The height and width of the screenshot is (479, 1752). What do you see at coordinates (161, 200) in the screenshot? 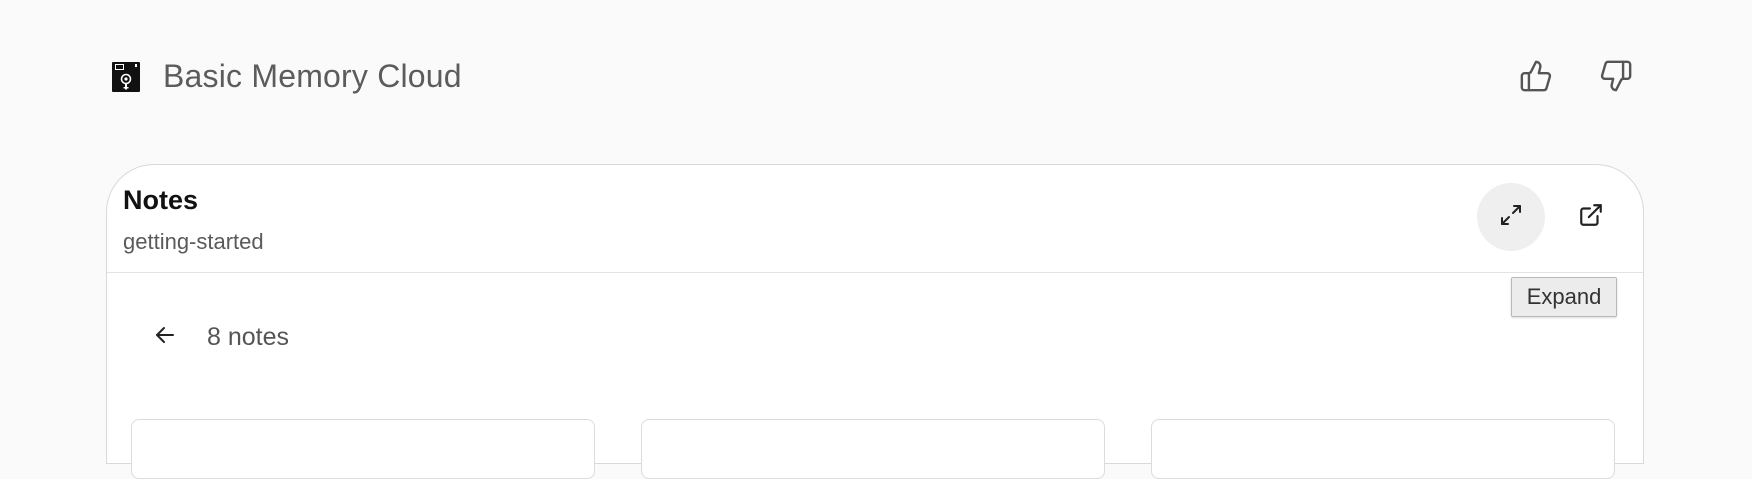
I see `card-title: Notes` at bounding box center [161, 200].